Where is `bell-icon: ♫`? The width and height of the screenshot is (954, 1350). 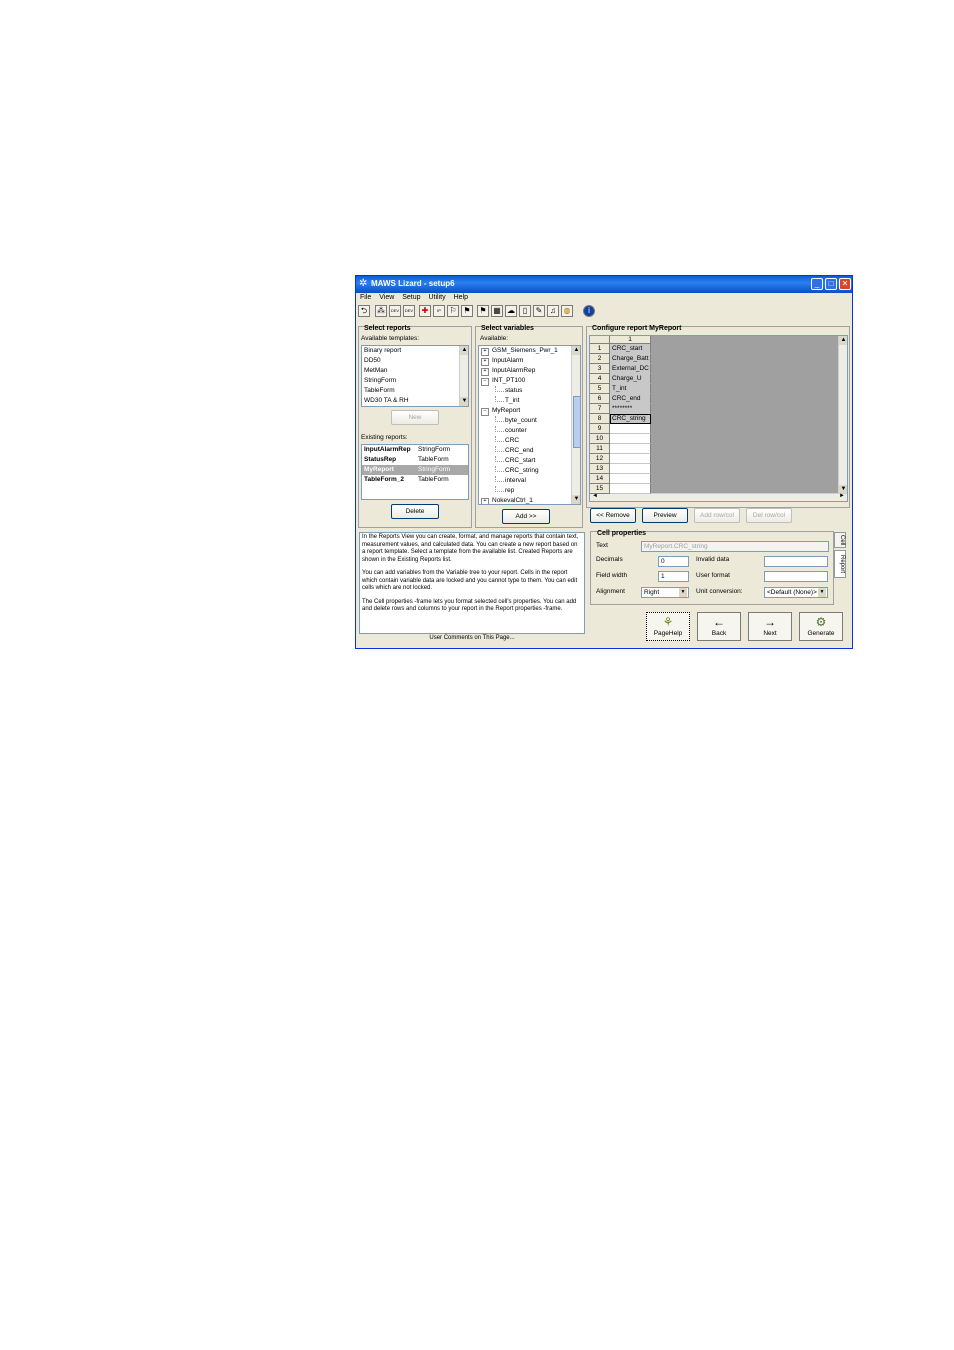
bell-icon: ♫ is located at coordinates (553, 311).